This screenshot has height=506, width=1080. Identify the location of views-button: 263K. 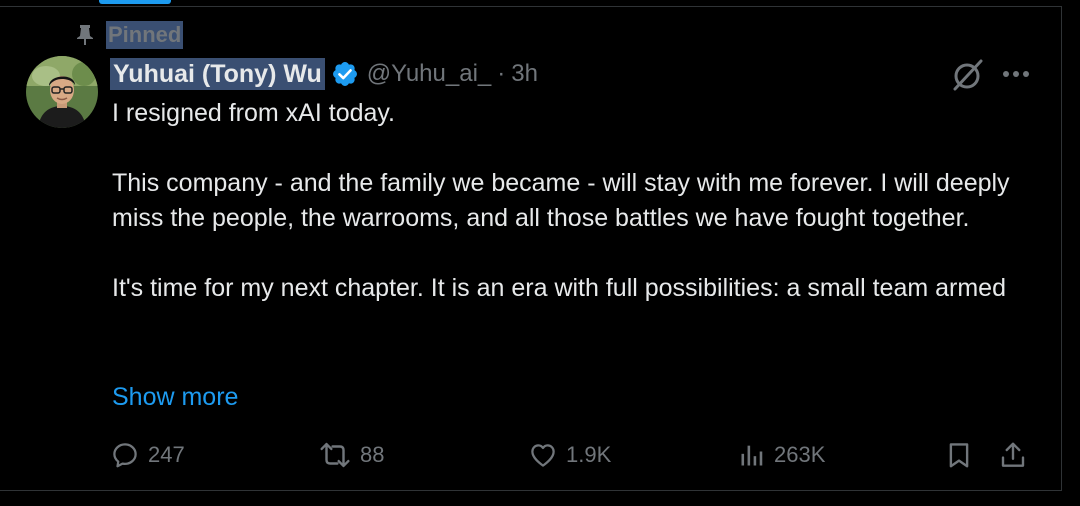
(781, 455).